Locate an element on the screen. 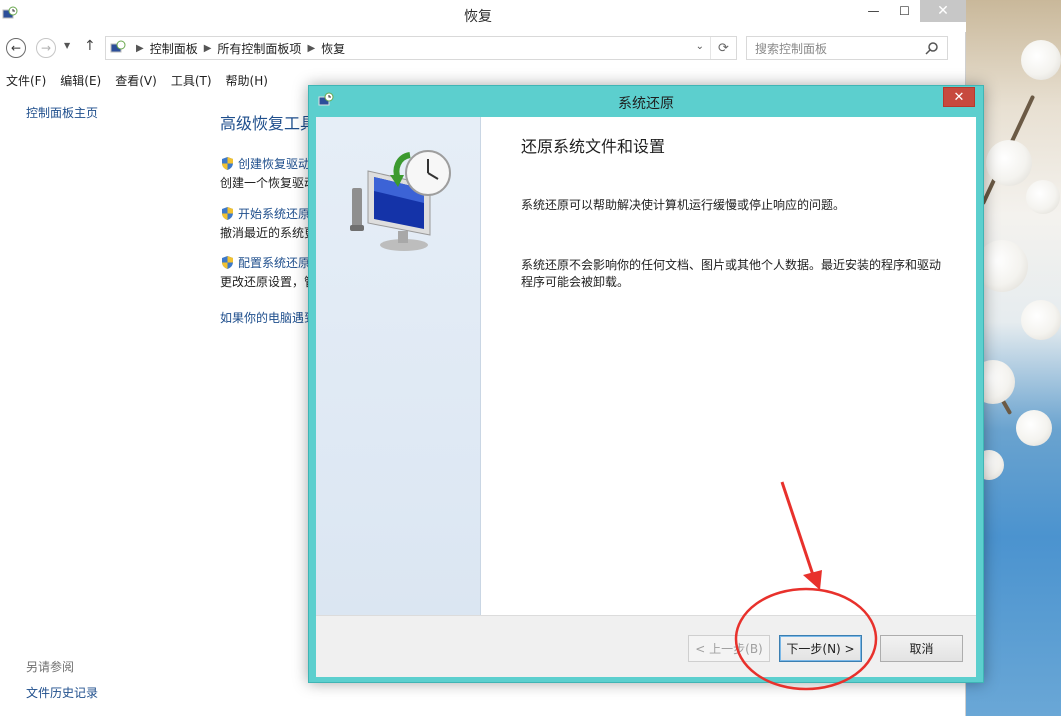 The height and width of the screenshot is (716, 1061). window-titlebar: 恢复 — ☐ ✕ is located at coordinates (483, 16).